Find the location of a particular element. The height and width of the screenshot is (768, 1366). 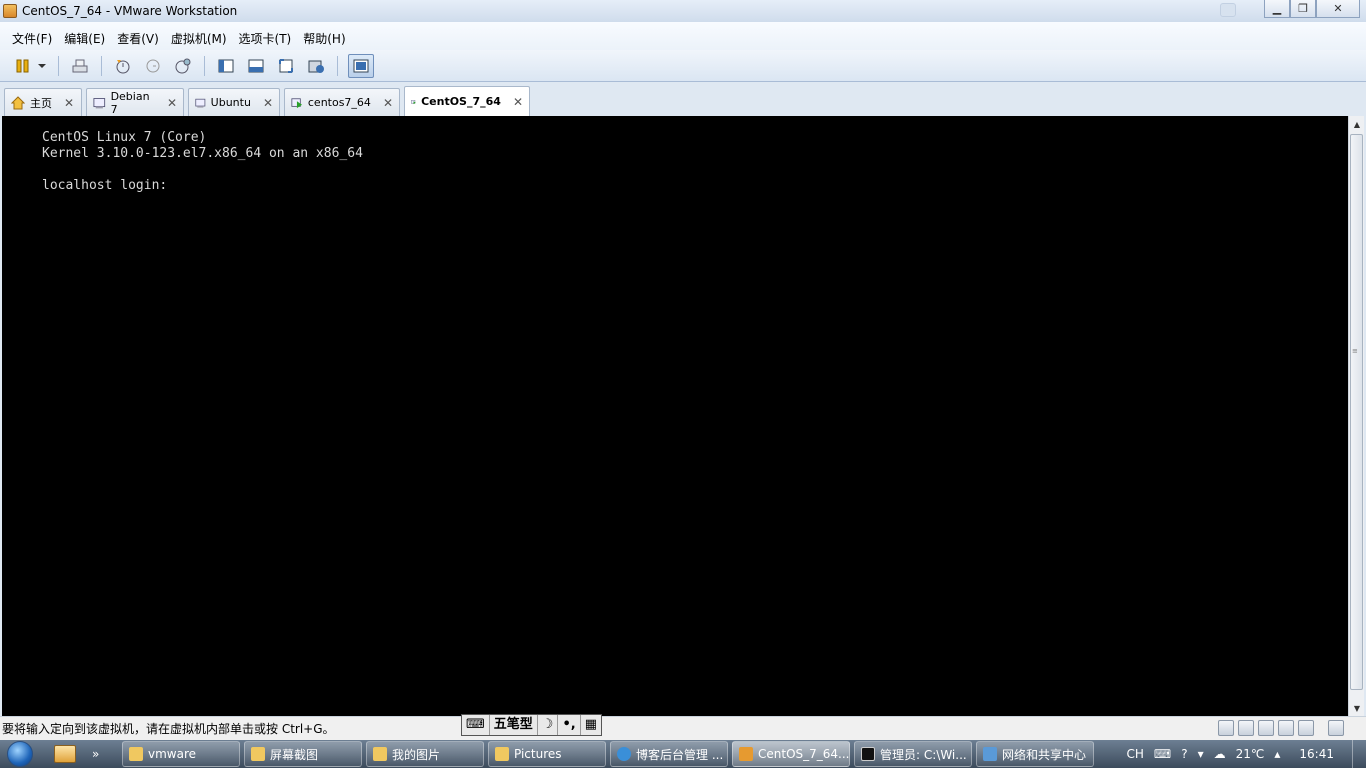

start-button is located at coordinates (20, 754).